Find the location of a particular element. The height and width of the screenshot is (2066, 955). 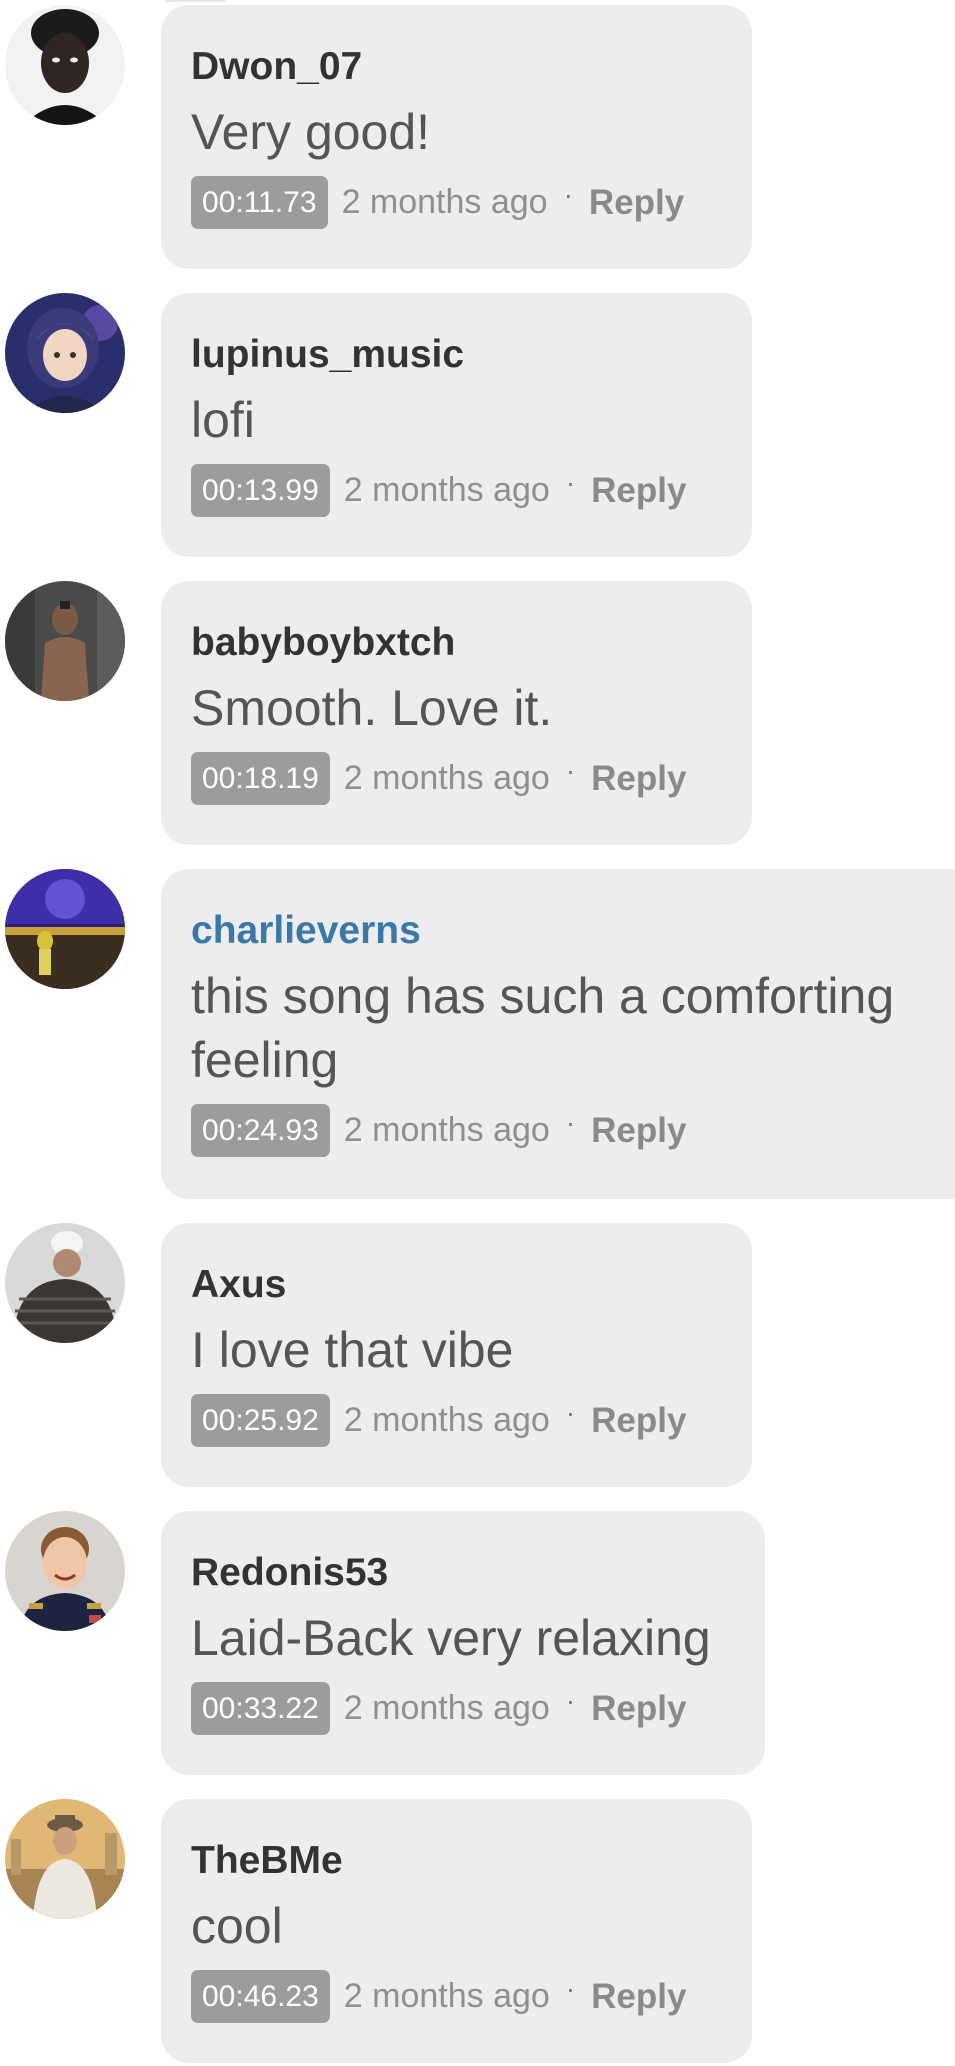

top-divider is located at coordinates (195, 1).